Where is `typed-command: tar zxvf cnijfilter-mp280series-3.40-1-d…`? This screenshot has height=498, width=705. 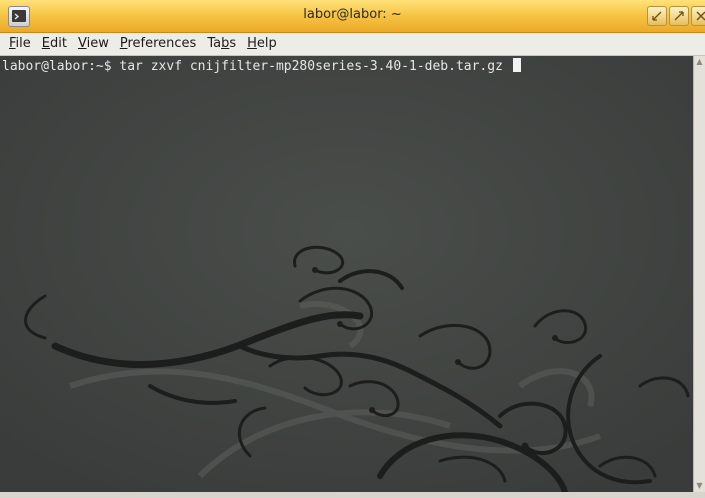 typed-command: tar zxvf cnijfilter-mp280series-3.40-1-d… is located at coordinates (315, 66).